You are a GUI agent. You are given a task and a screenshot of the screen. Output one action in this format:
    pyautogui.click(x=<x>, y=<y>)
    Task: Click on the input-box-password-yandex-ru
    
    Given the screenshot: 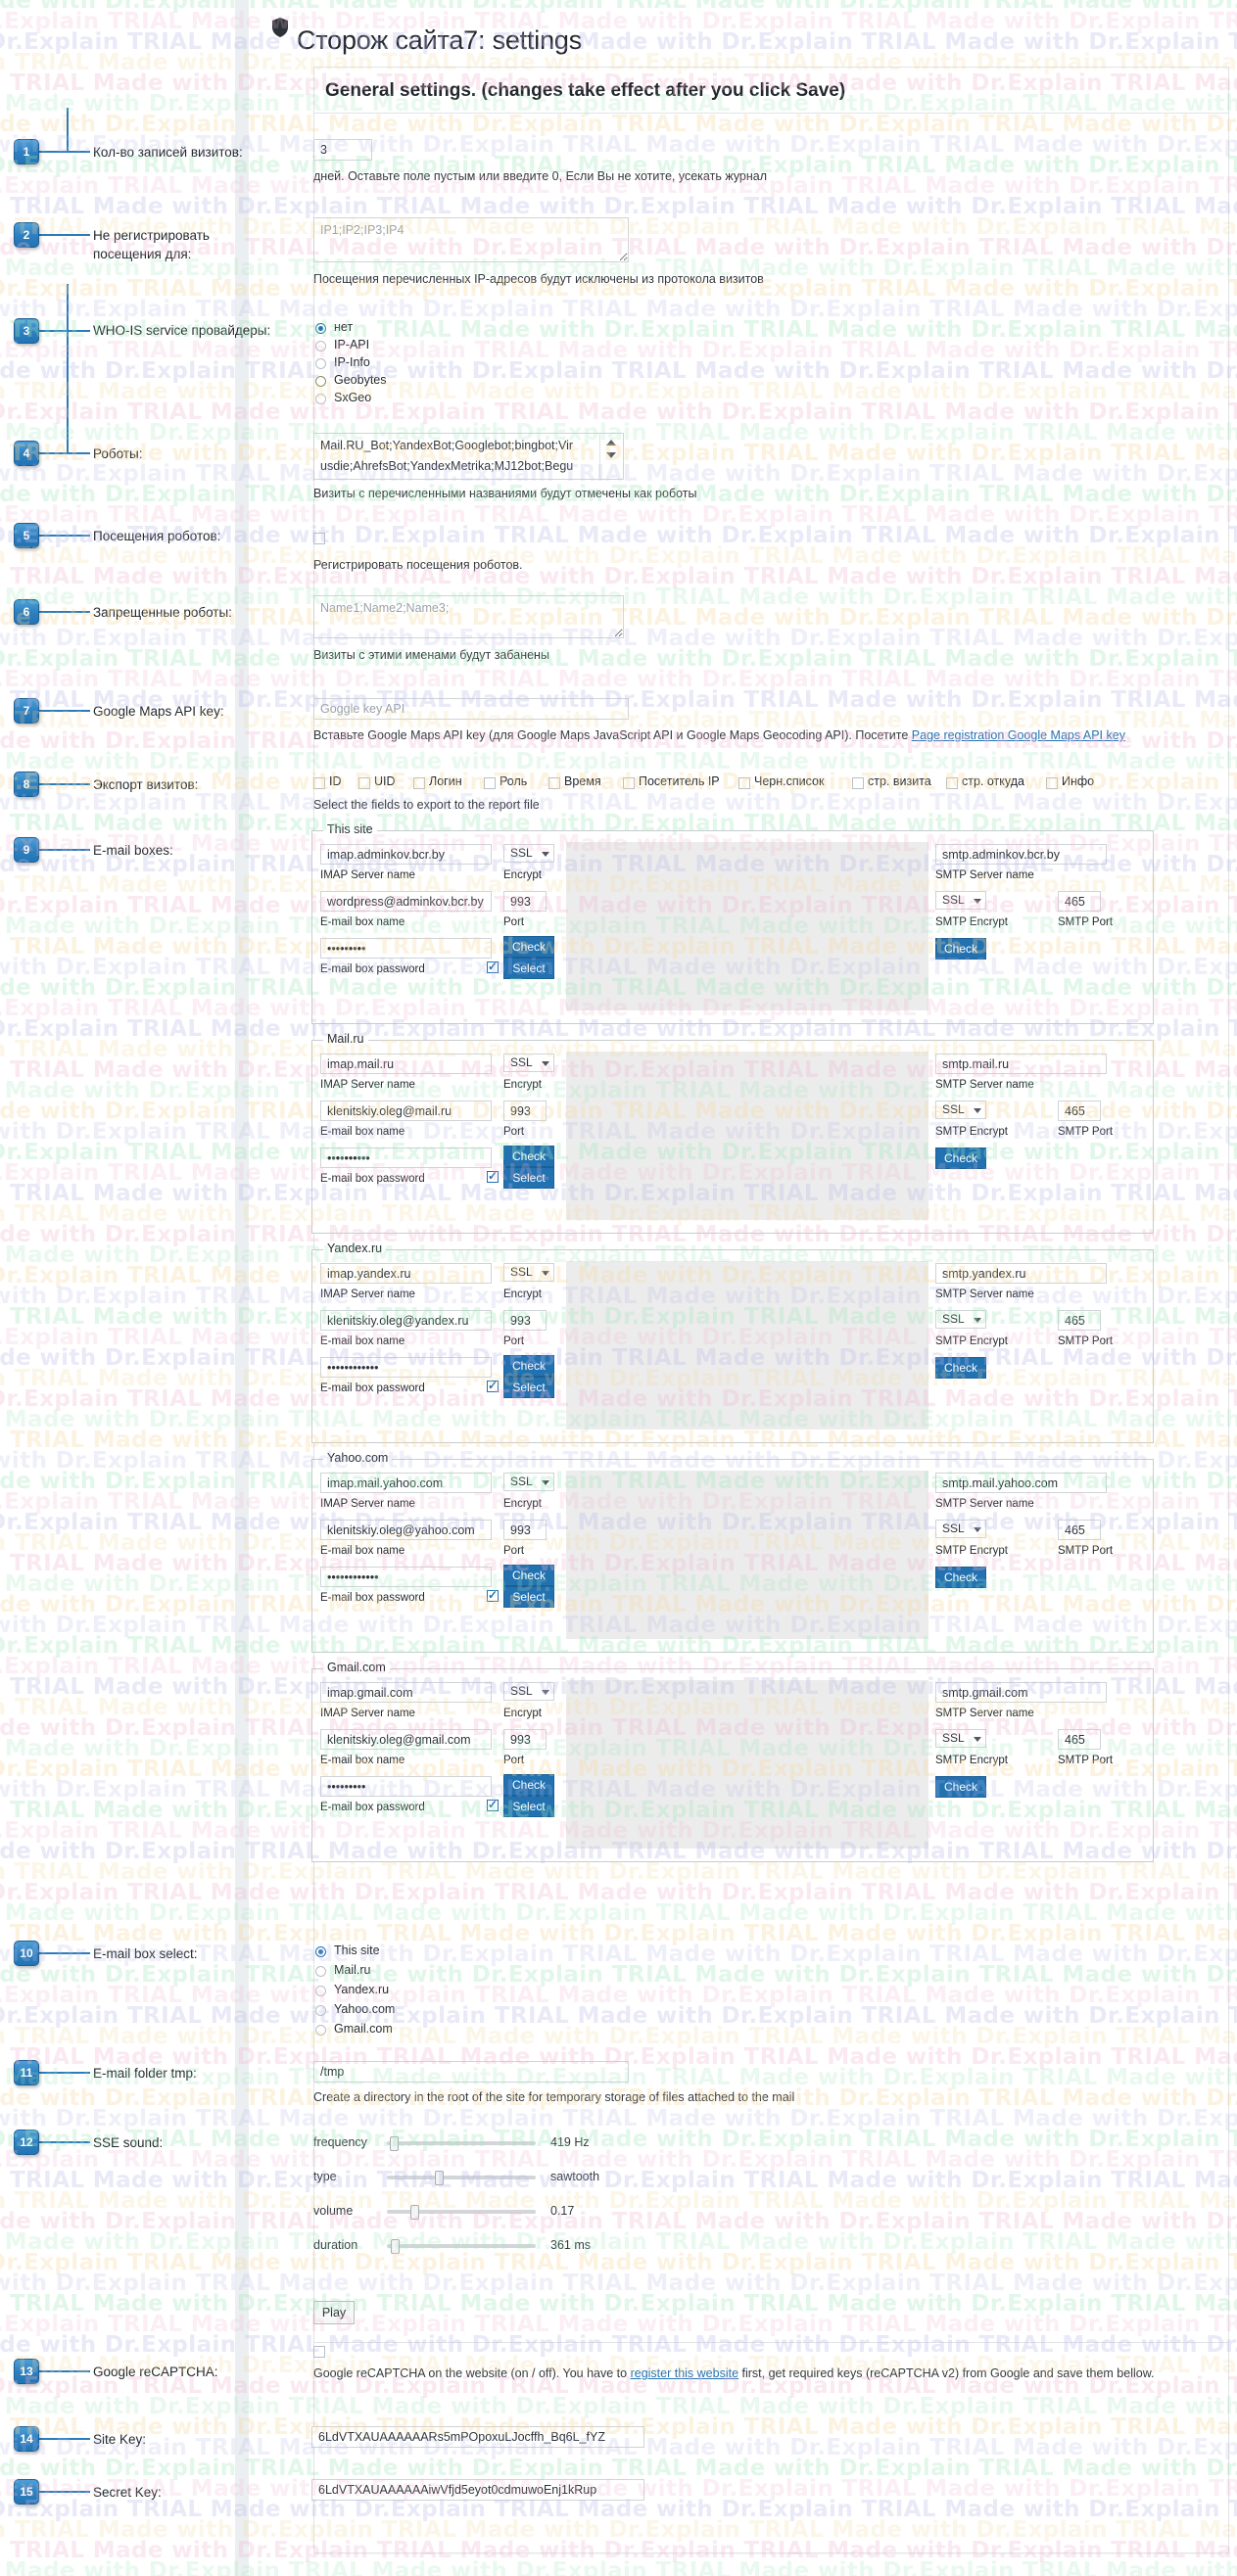 What is the action you would take?
    pyautogui.click(x=406, y=1367)
    